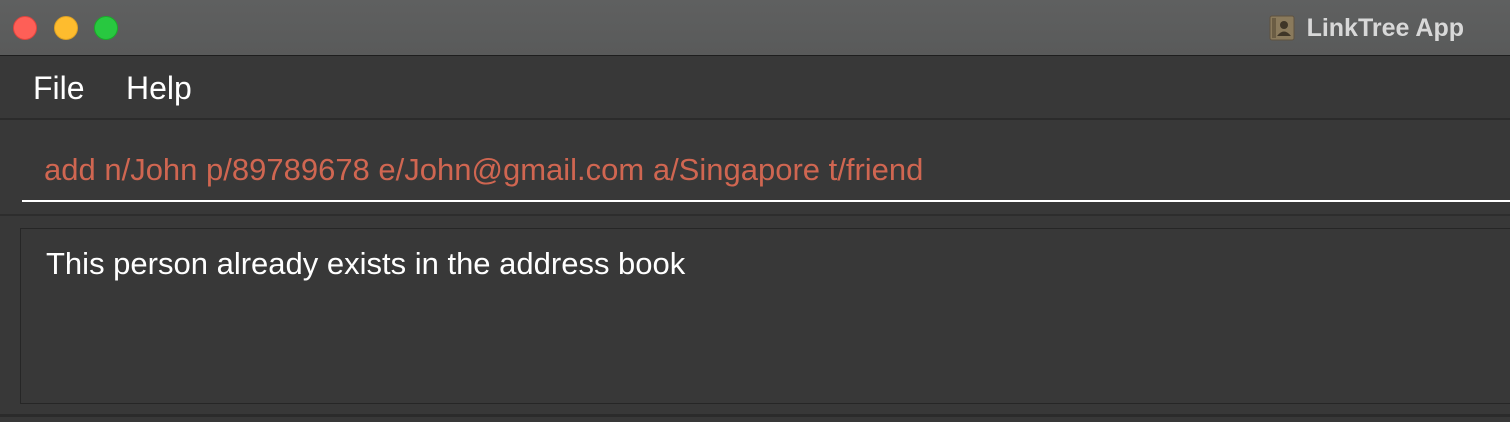 The image size is (1510, 422). I want to click on window-title-group: LinkTree App, so click(1366, 28).